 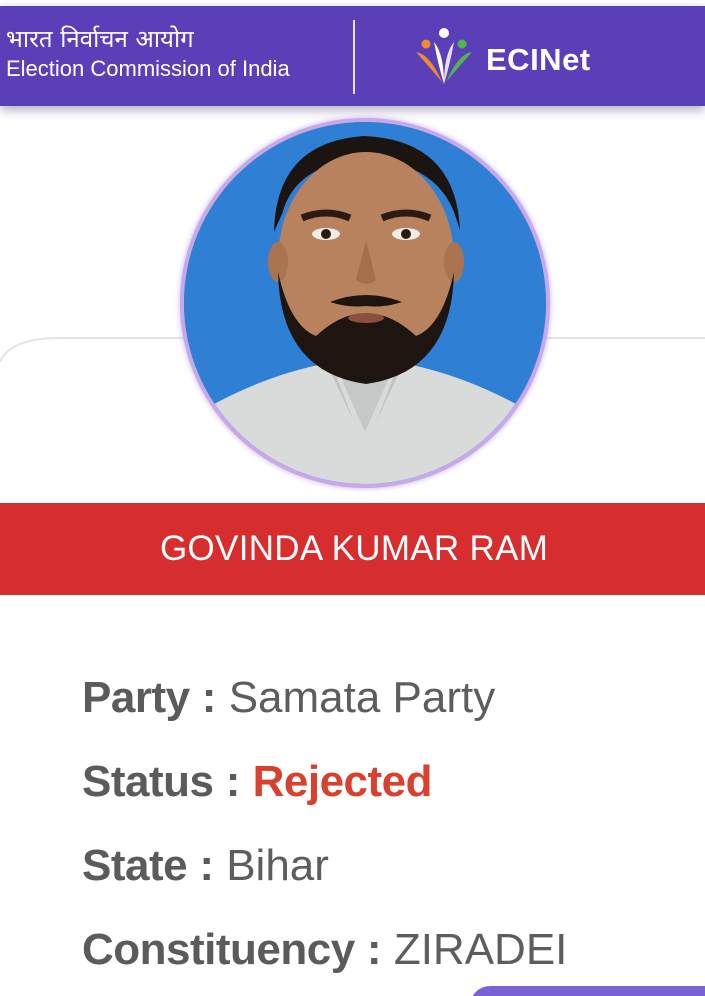 I want to click on status-label: Status, so click(x=148, y=781).